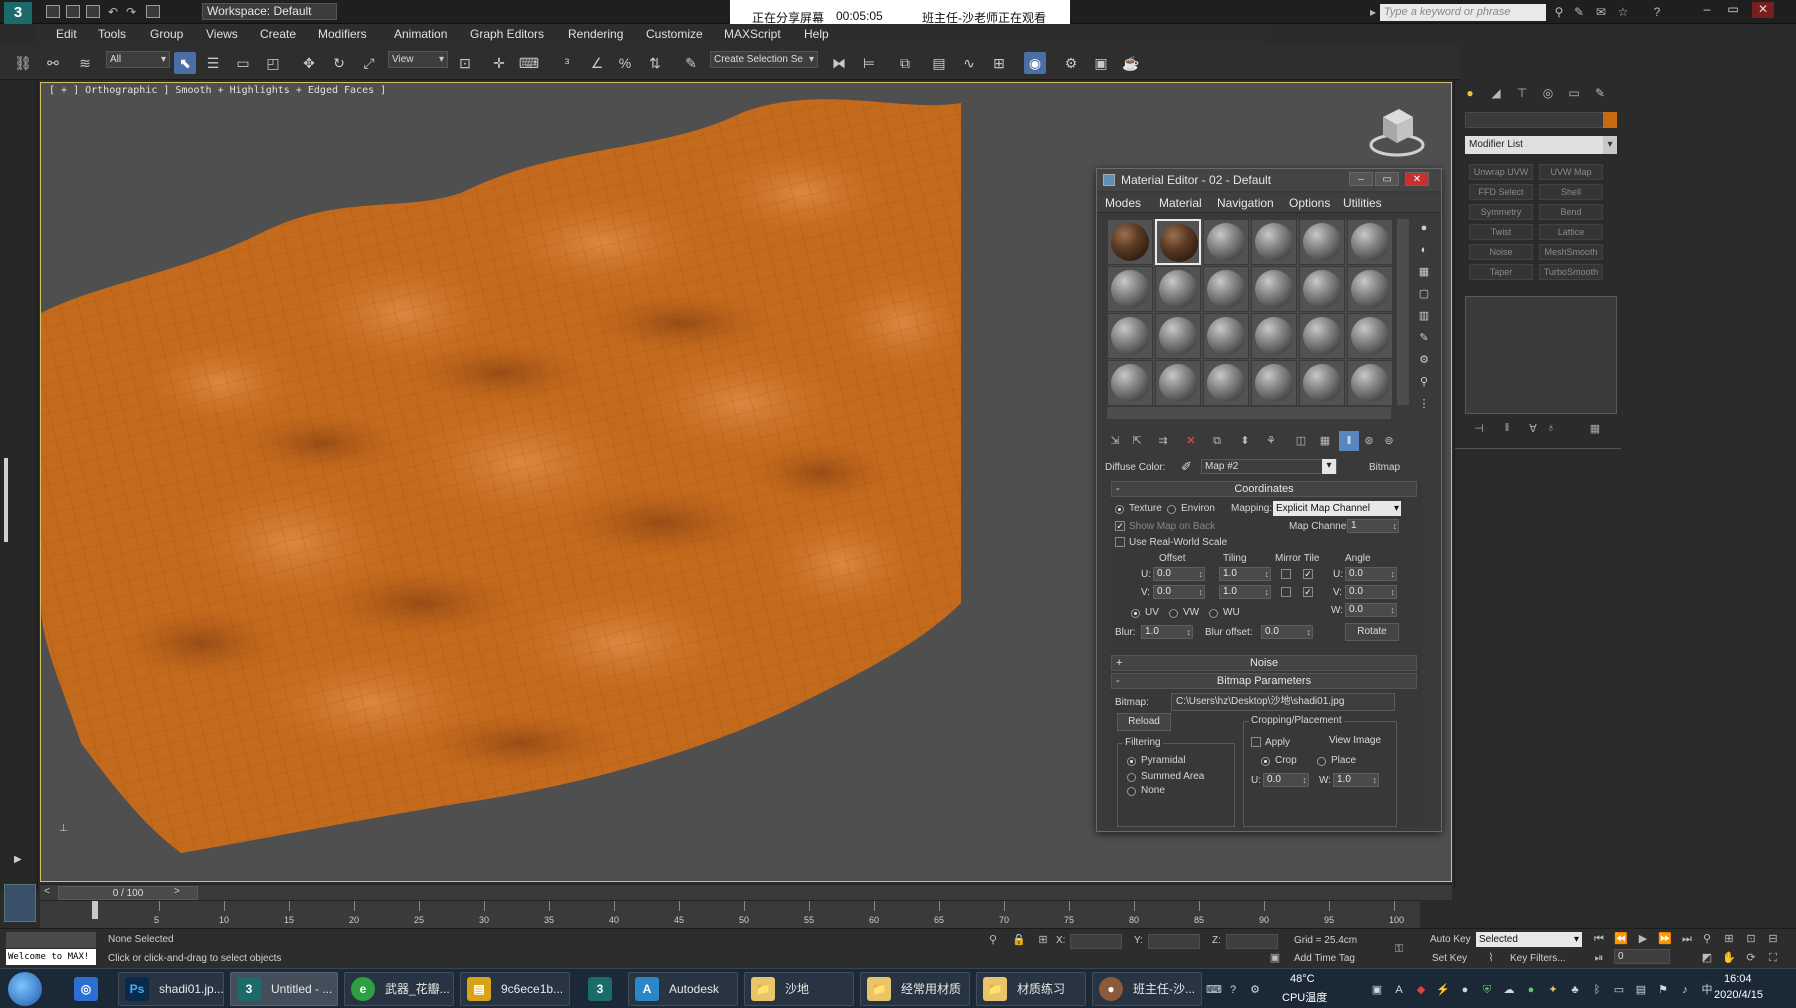  Describe the element at coordinates (1599, 958) in the screenshot. I see `key-mode-icon: ⏯` at that location.